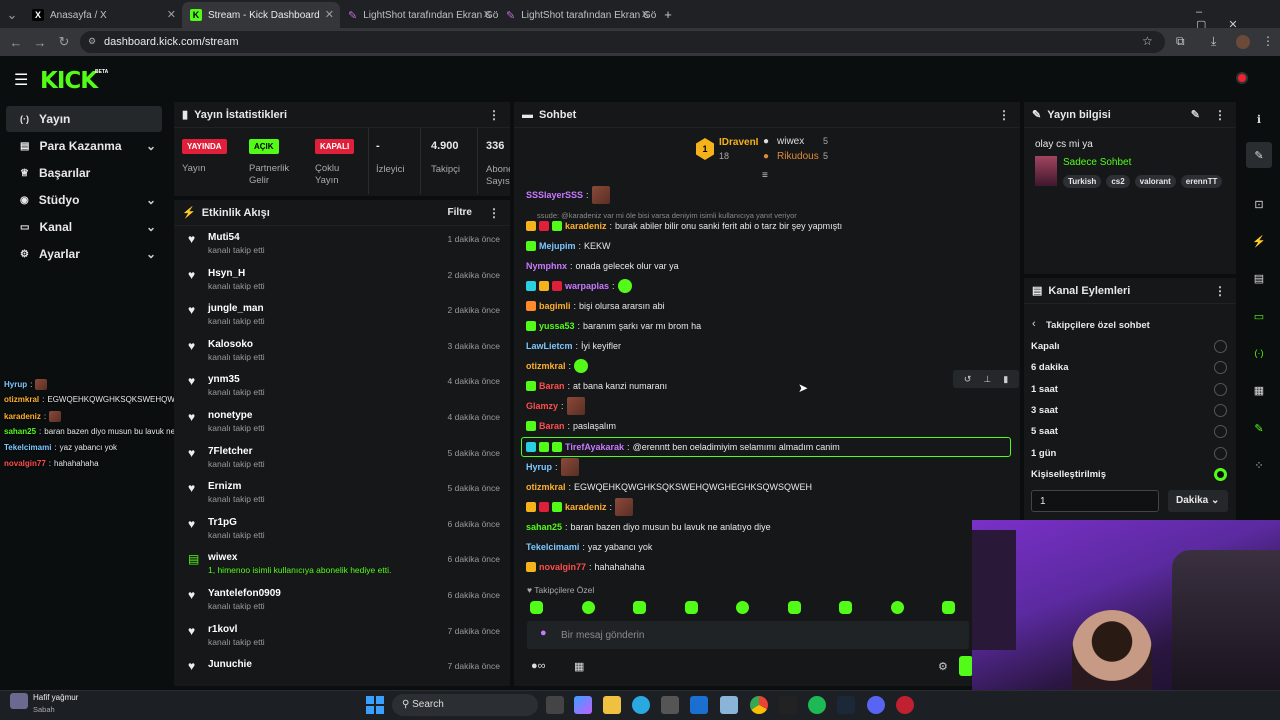  I want to click on chat-username: Glamzy, so click(542, 406).